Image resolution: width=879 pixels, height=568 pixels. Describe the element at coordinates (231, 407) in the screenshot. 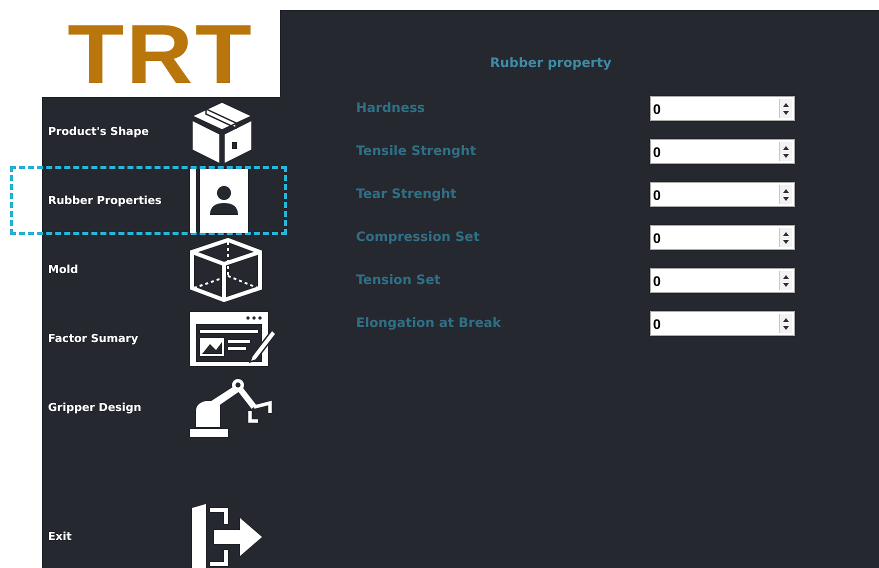

I see `robot-arm-icon` at that location.